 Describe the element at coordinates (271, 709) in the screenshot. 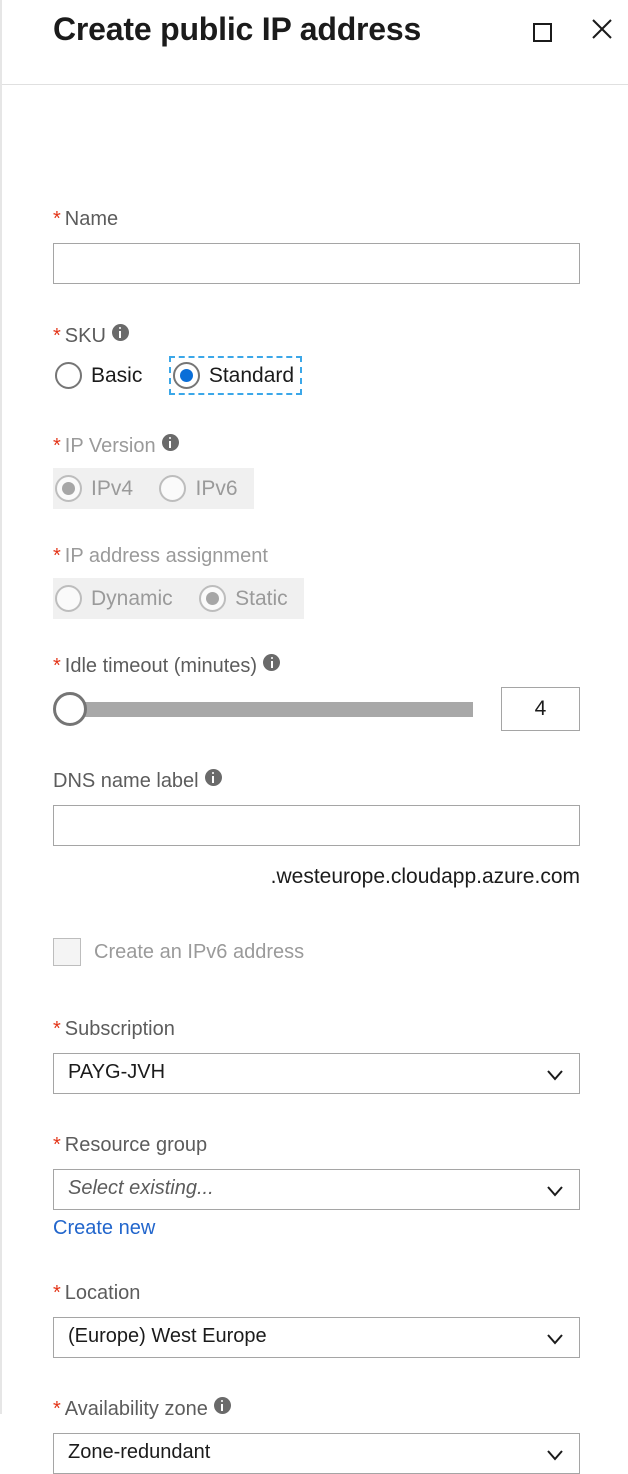

I see `slider-track` at that location.